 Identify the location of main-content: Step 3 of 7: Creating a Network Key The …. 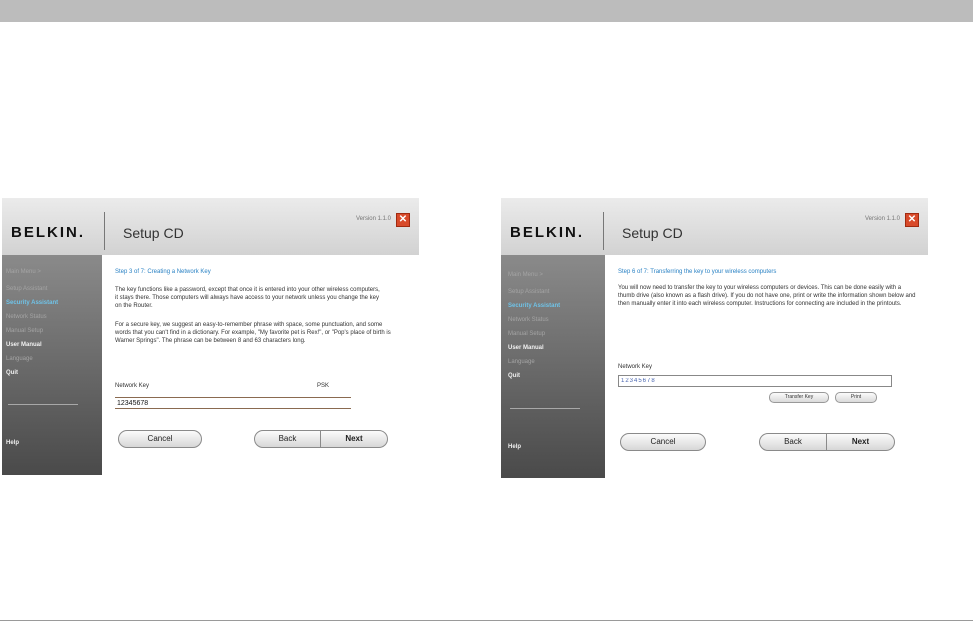
(260, 365).